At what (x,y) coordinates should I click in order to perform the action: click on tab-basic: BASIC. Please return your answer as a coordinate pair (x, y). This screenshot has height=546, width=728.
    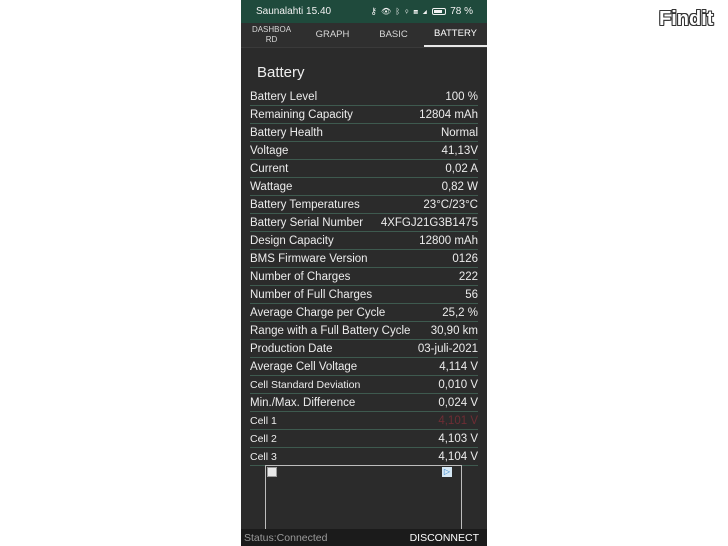
    Looking at the image, I should click on (393, 35).